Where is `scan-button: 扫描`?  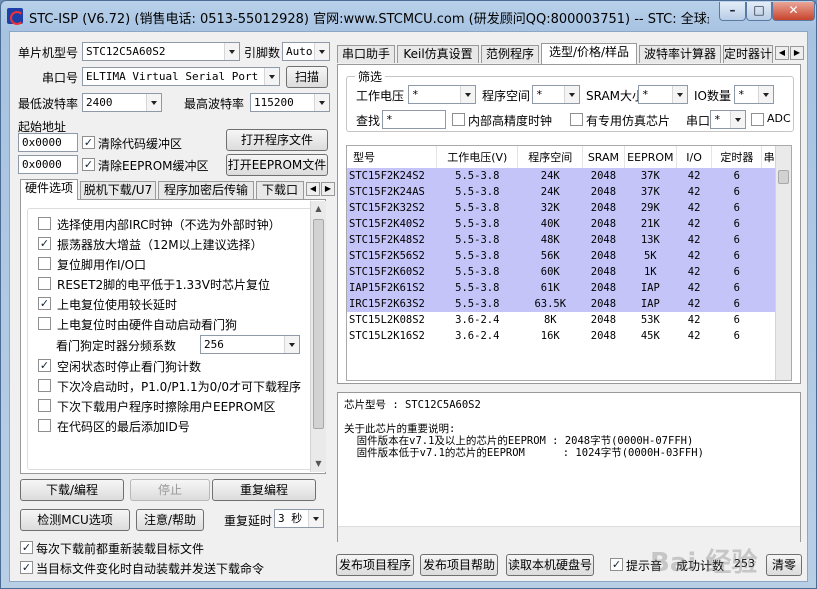
scan-button: 扫描 is located at coordinates (307, 77).